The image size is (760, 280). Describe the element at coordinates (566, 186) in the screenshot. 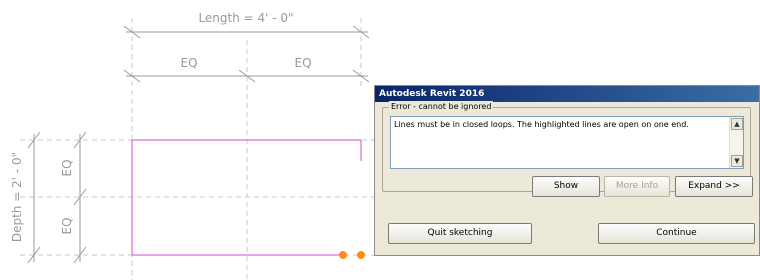

I see `show-button: Show` at that location.